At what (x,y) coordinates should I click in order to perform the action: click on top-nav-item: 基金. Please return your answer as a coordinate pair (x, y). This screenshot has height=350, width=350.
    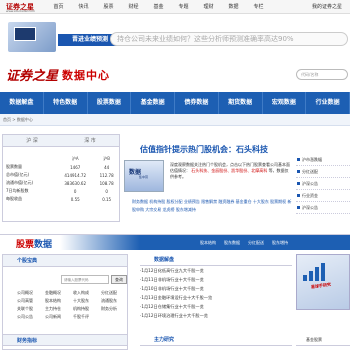
    Looking at the image, I should click on (158, 6).